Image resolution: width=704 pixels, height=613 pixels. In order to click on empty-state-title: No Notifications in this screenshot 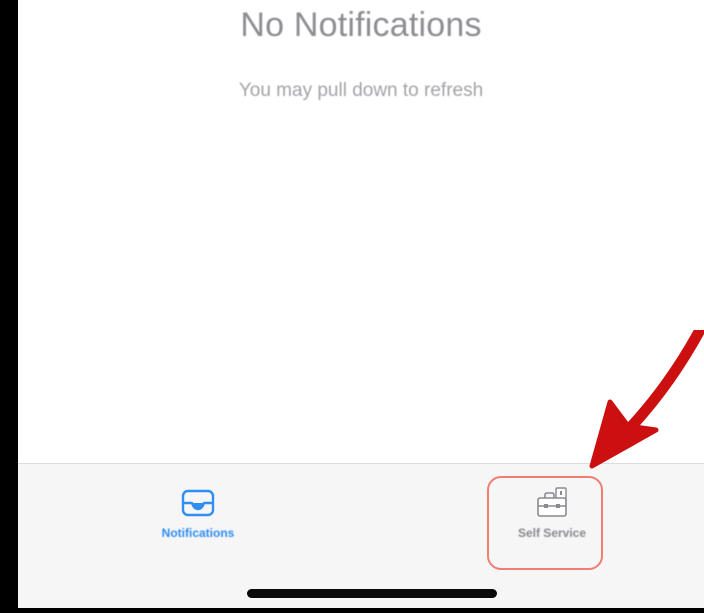, I will do `click(361, 25)`.